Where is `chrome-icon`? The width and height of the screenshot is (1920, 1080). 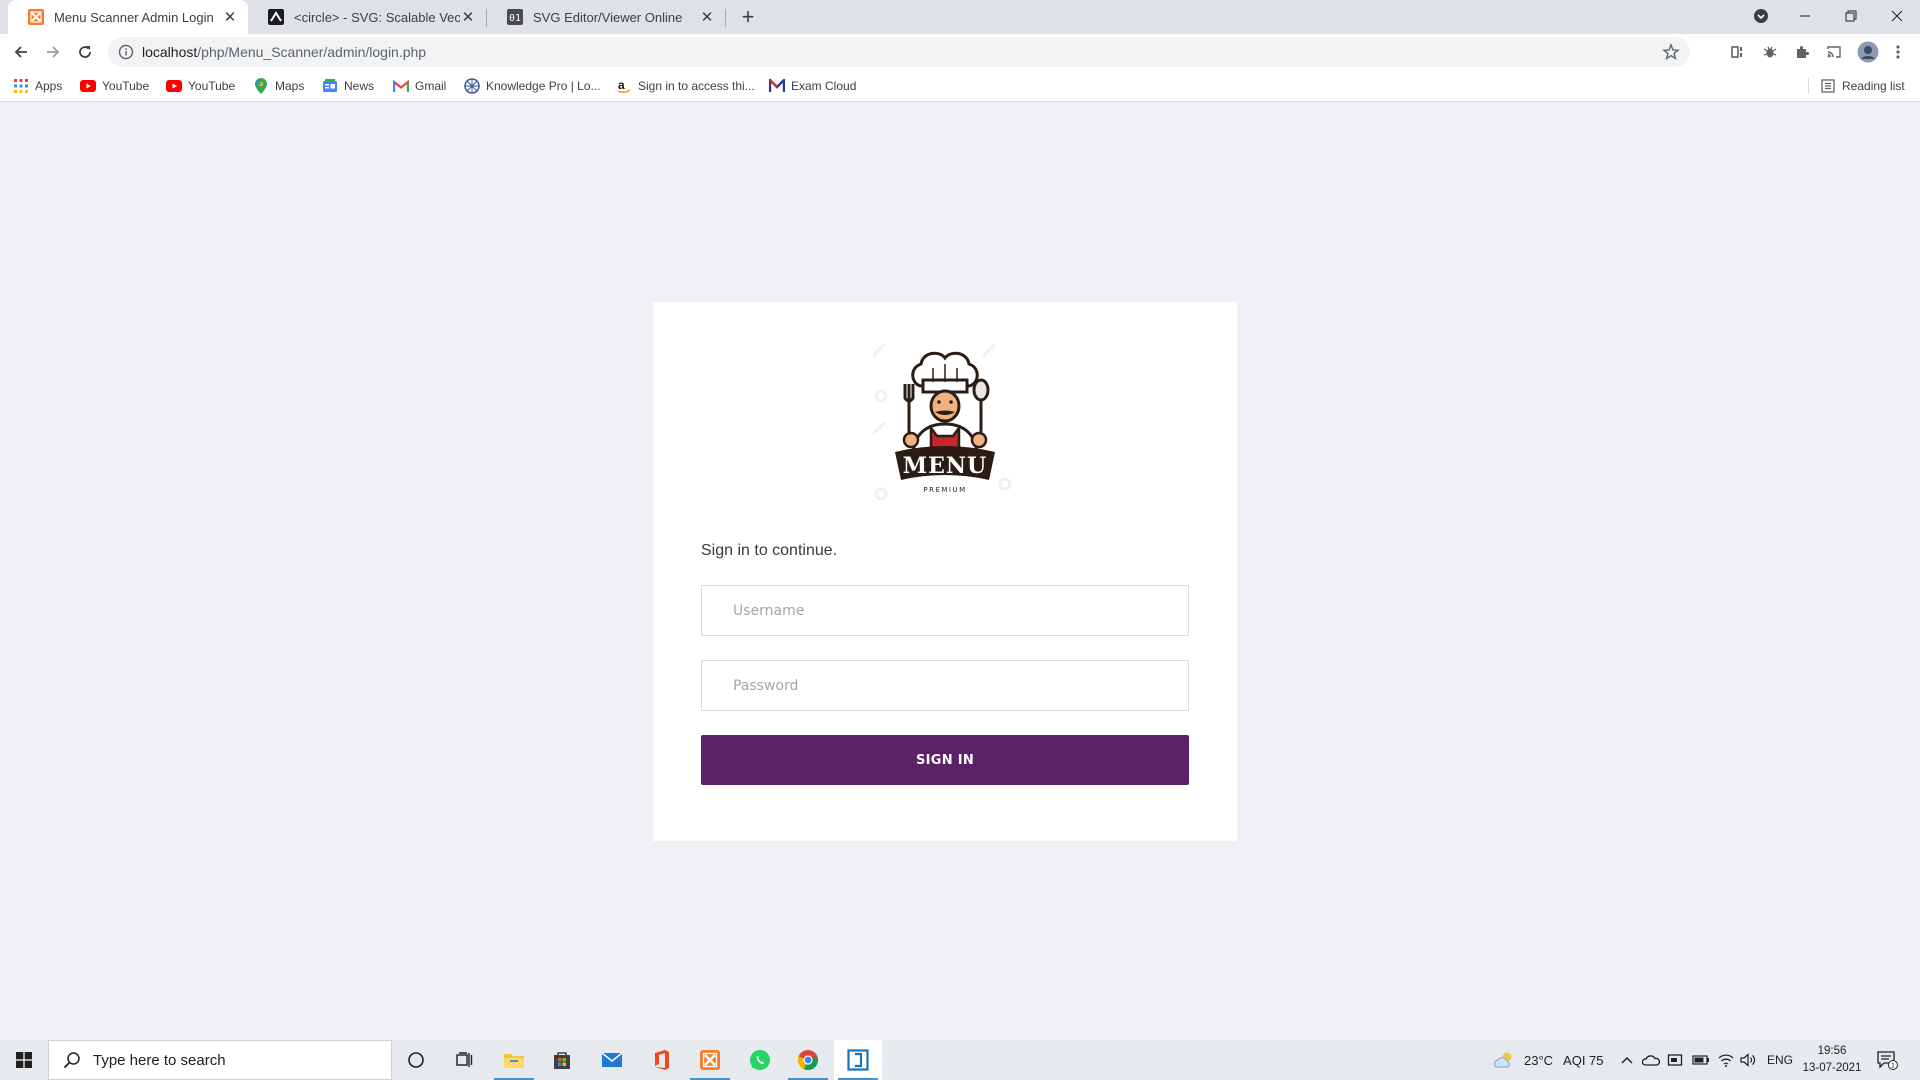
chrome-icon is located at coordinates (807, 1060).